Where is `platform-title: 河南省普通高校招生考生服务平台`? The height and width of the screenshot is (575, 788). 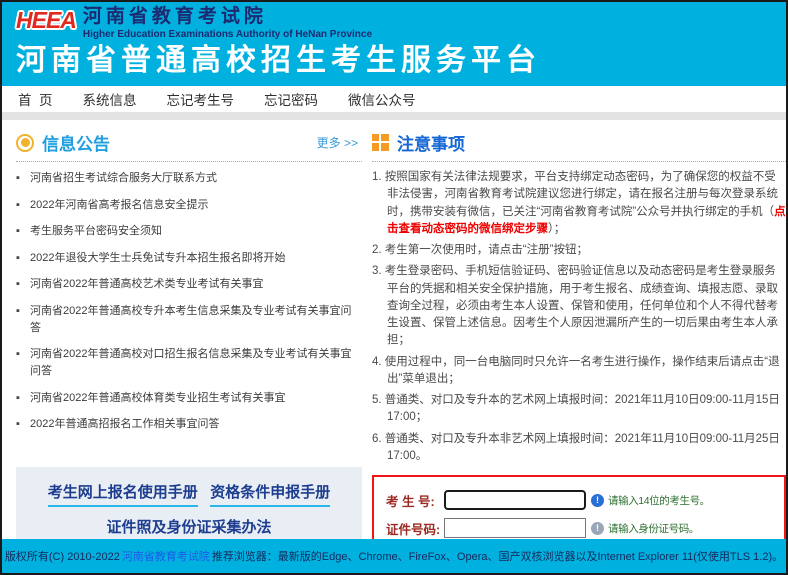
platform-title: 河南省普通高校招生考生服务平台 is located at coordinates (278, 60).